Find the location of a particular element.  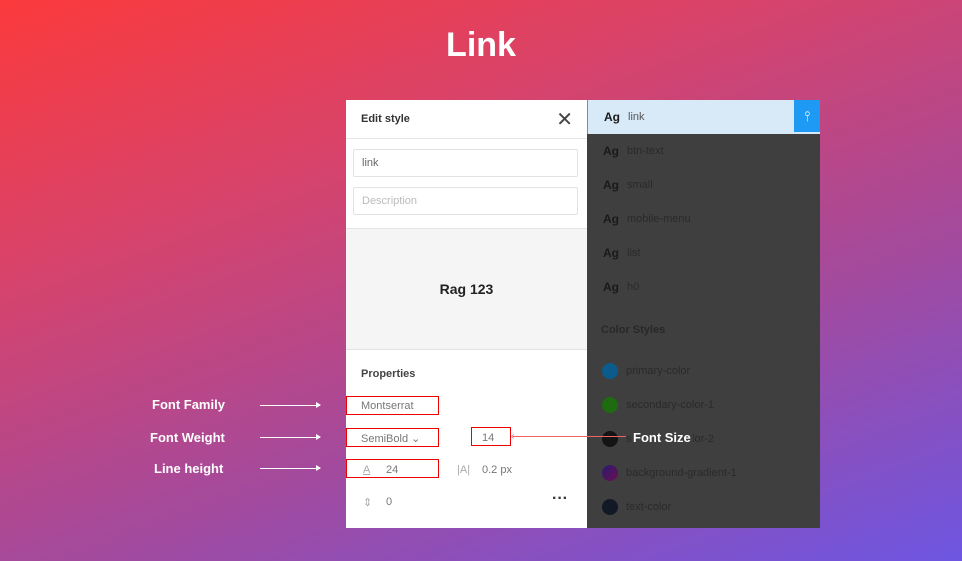

close-icon: ✕ is located at coordinates (564, 119).